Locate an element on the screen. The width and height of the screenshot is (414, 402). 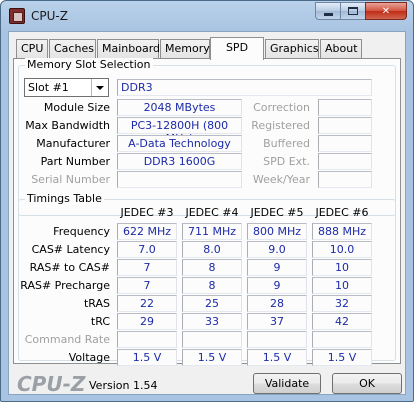
ras-to-cas-label: RAS# to CAS# is located at coordinates (69, 267).